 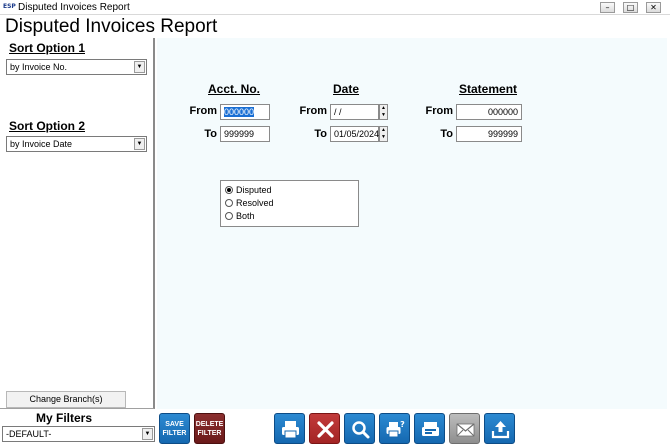 What do you see at coordinates (383, 134) in the screenshot?
I see `date-to-spinner: ▲ ▼` at bounding box center [383, 134].